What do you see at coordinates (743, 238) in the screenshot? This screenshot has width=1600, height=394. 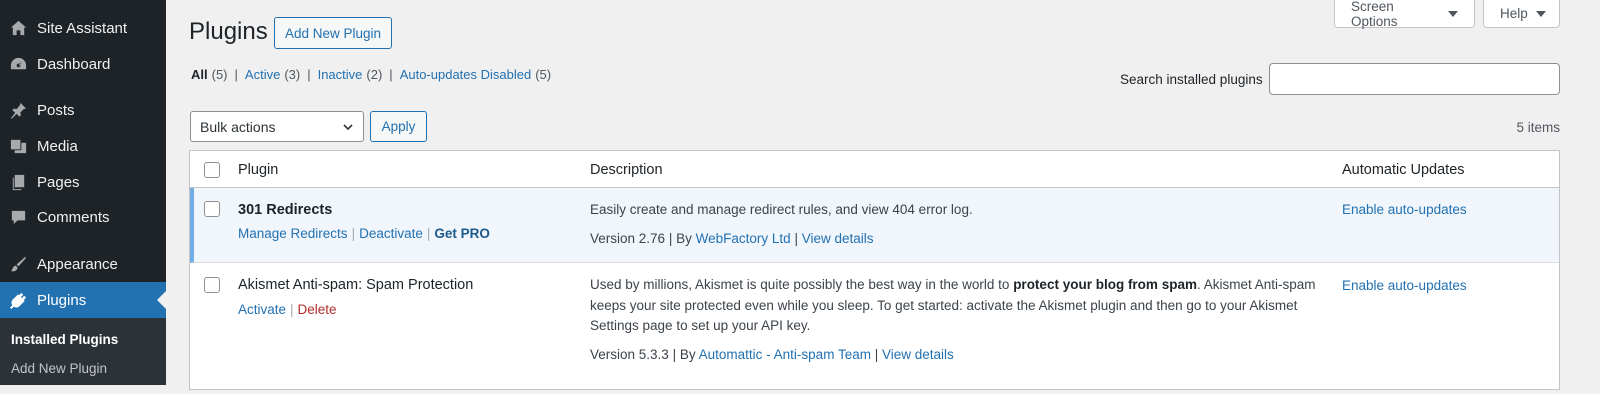 I see `author-link: WebFactory Ltd` at bounding box center [743, 238].